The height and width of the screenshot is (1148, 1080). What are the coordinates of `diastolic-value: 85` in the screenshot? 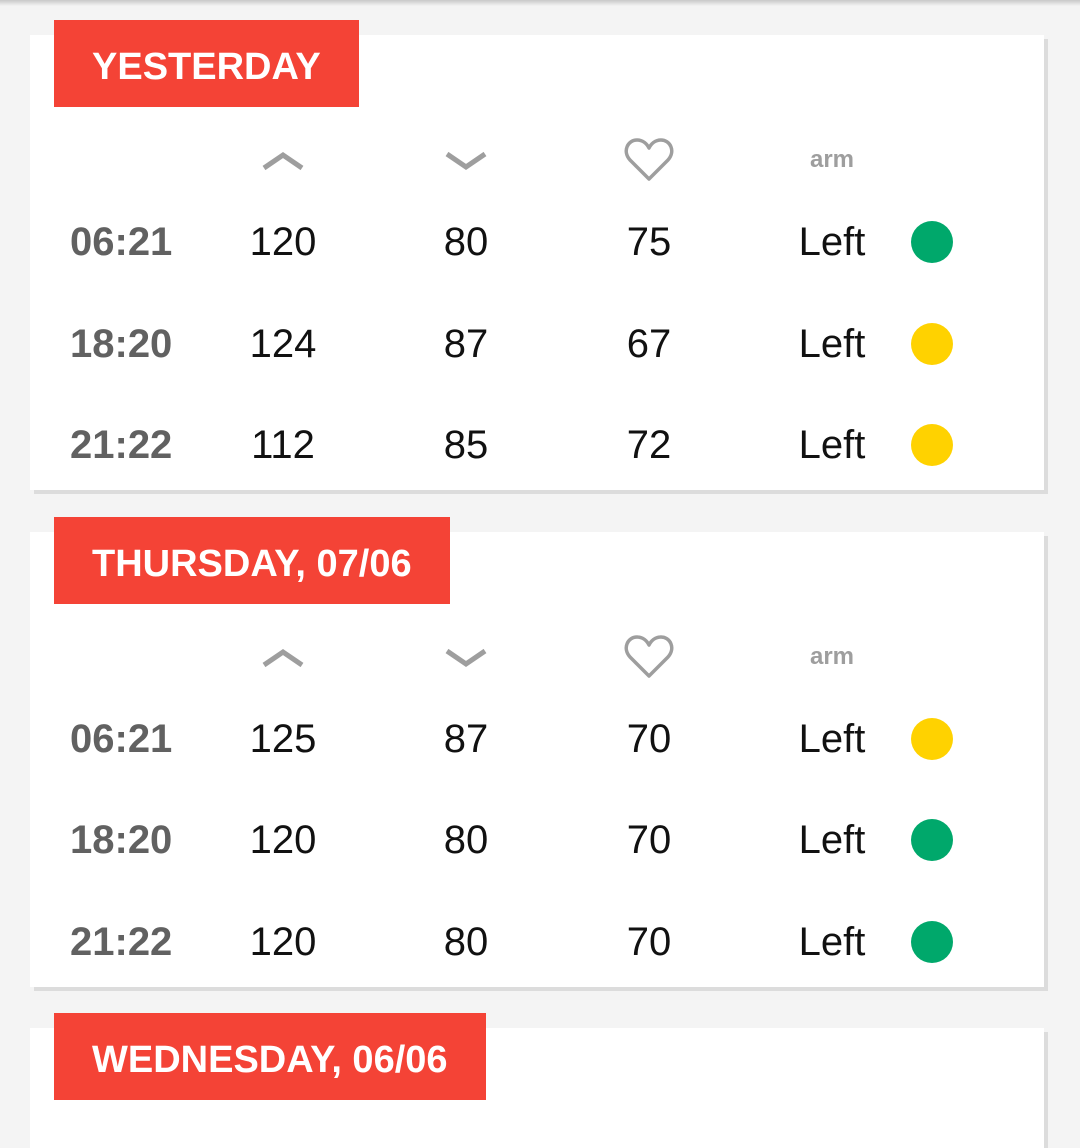 It's located at (466, 445).